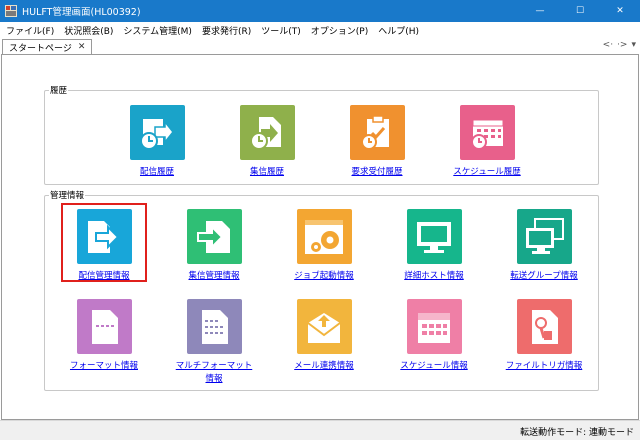 The image size is (640, 440). What do you see at coordinates (544, 326) in the screenshot?
I see `file-trigger-icon` at bounding box center [544, 326].